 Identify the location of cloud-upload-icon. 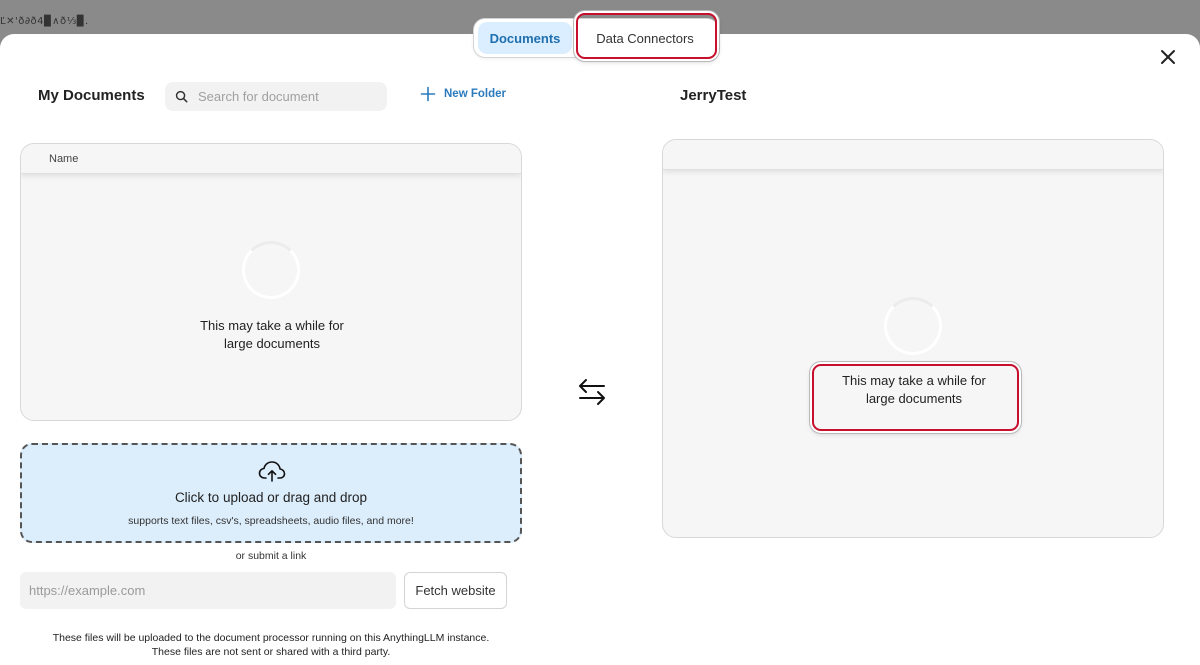
(272, 471).